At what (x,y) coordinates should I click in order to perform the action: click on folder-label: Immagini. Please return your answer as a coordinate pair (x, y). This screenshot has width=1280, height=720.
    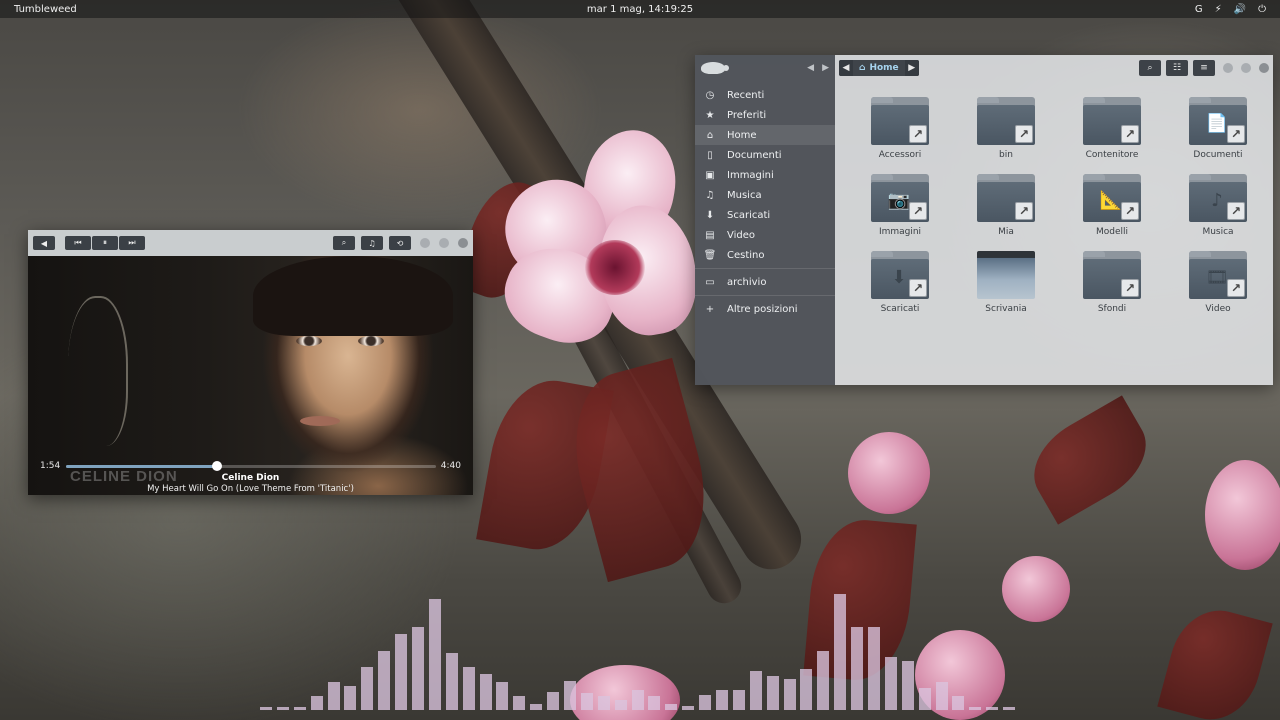
    Looking at the image, I should click on (900, 232).